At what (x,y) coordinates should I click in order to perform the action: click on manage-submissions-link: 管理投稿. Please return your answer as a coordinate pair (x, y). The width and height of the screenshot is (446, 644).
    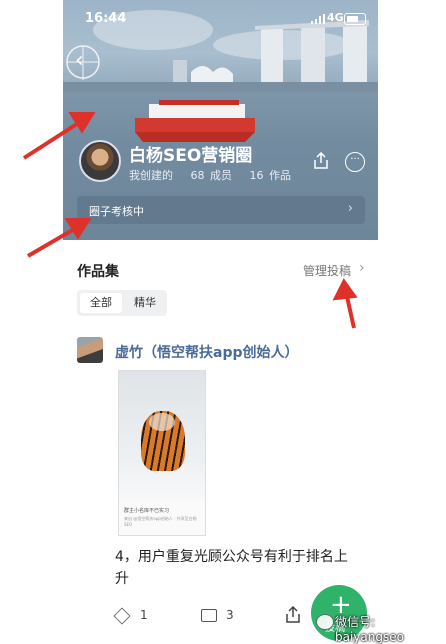
    Looking at the image, I should click on (327, 270).